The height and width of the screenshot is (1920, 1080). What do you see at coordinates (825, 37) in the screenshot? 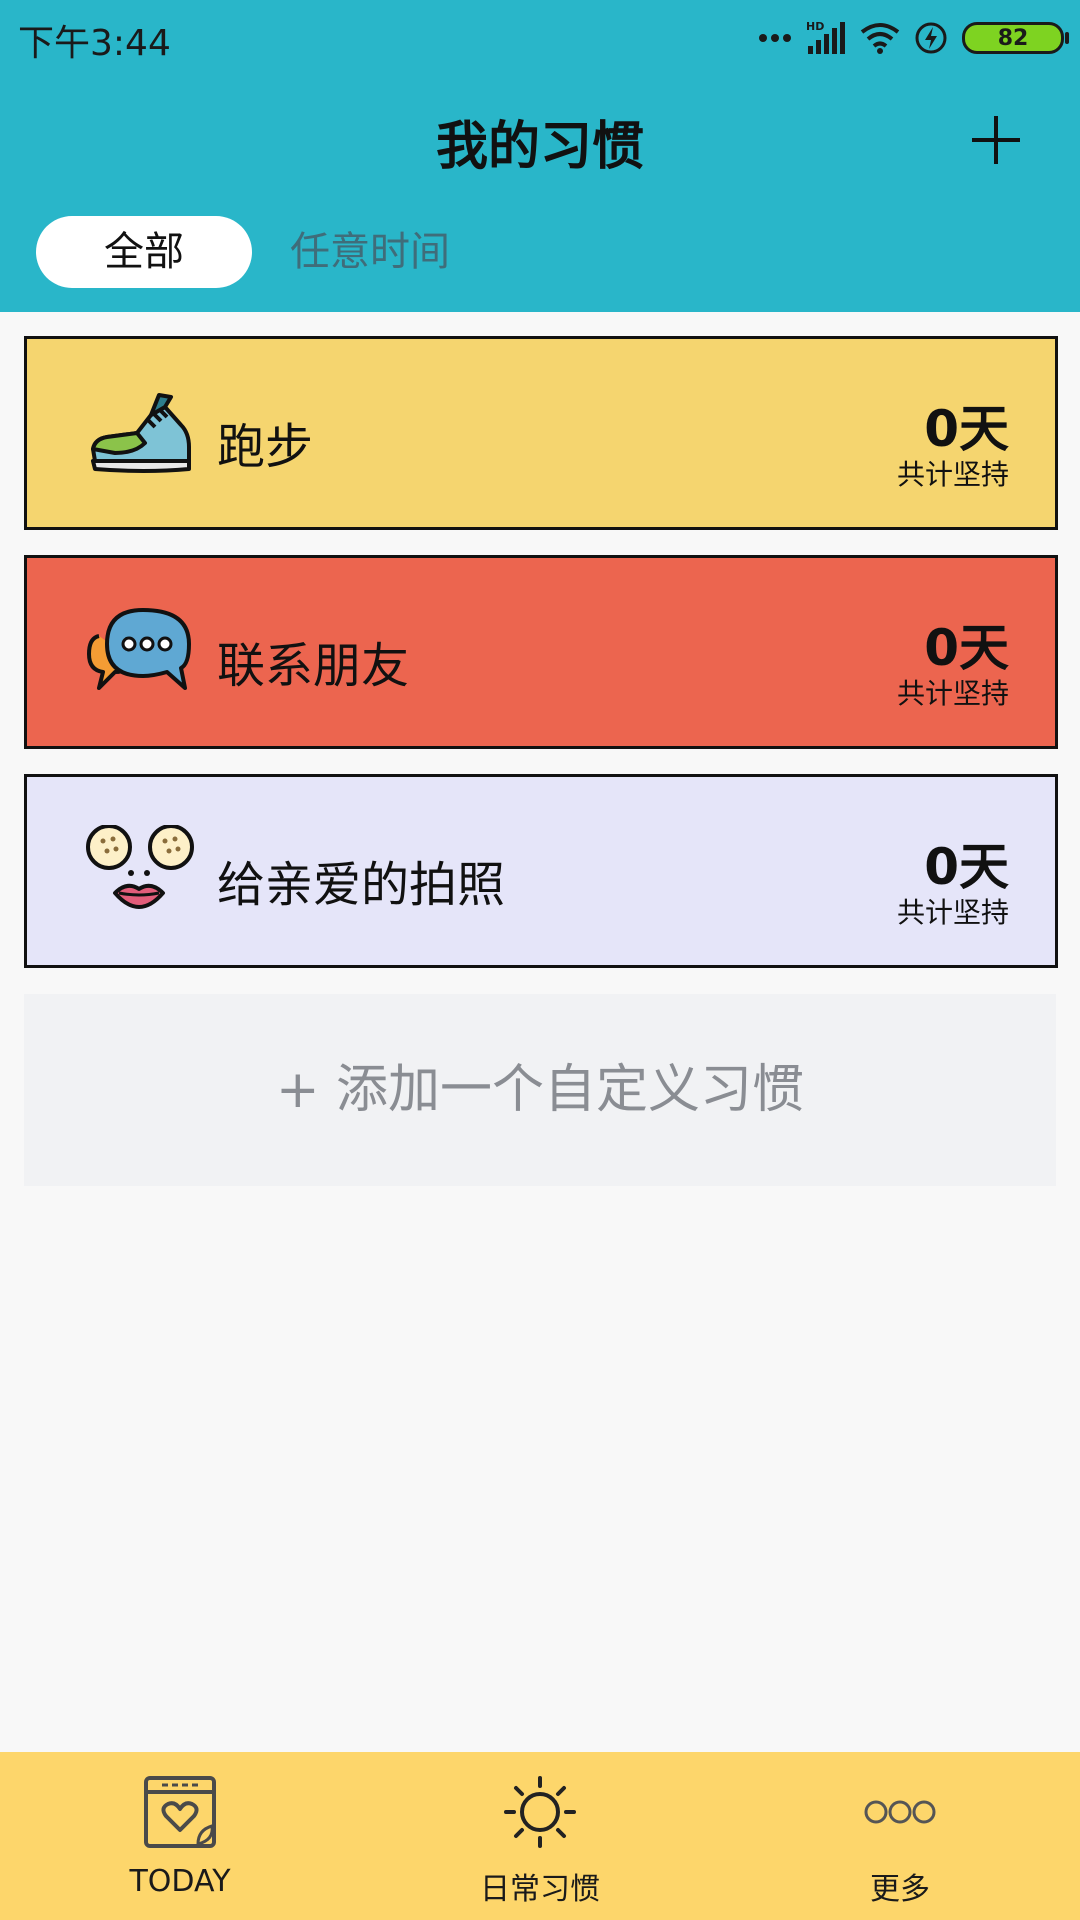
I see `signal-icon: HD` at bounding box center [825, 37].